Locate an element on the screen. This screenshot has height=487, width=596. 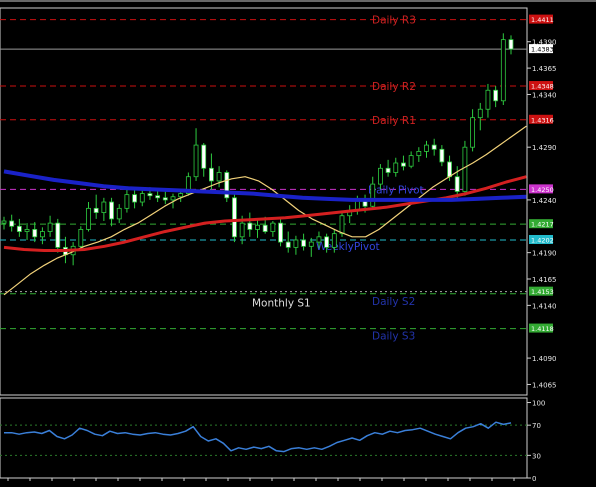
level-label: Daily R1 is located at coordinates (394, 121).